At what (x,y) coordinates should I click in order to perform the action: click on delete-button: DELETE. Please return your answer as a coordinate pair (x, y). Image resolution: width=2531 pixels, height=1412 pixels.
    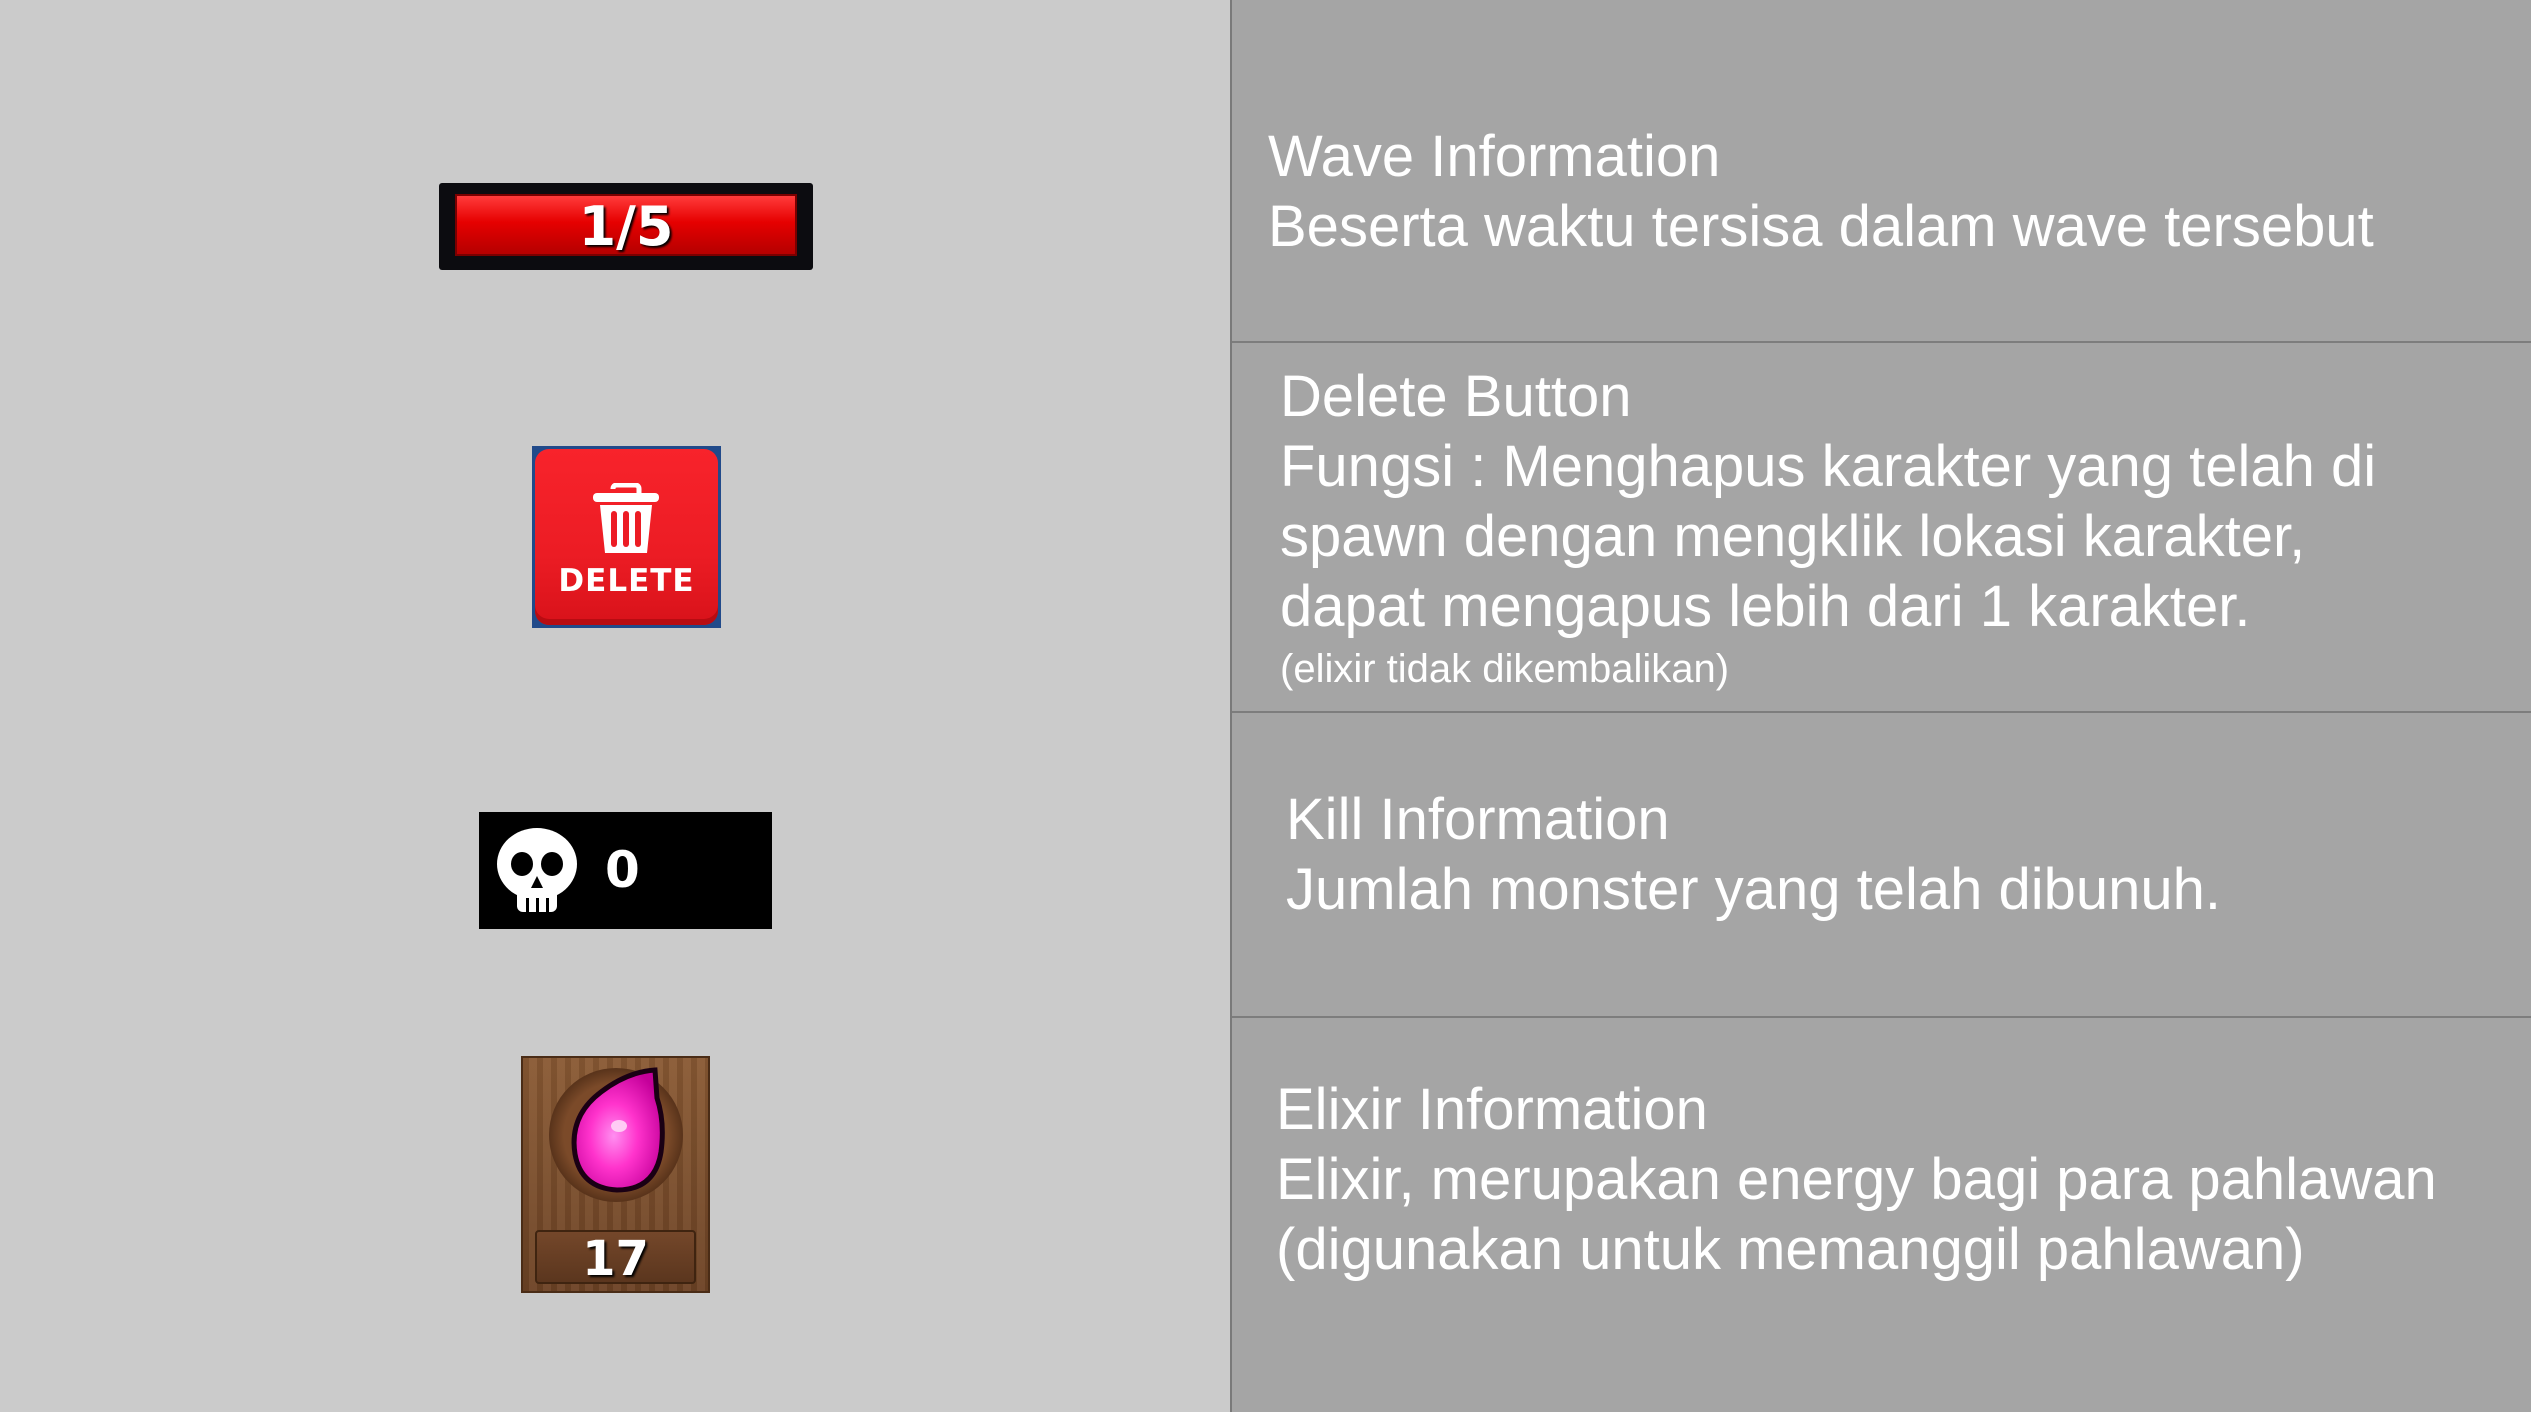
    Looking at the image, I should click on (626, 537).